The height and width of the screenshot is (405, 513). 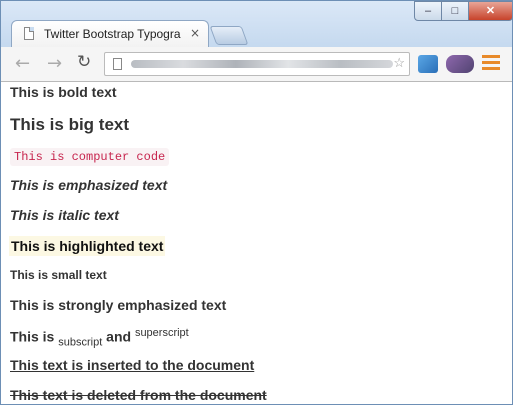 What do you see at coordinates (118, 305) in the screenshot?
I see `strong-text: This is strongly emphasized text` at bounding box center [118, 305].